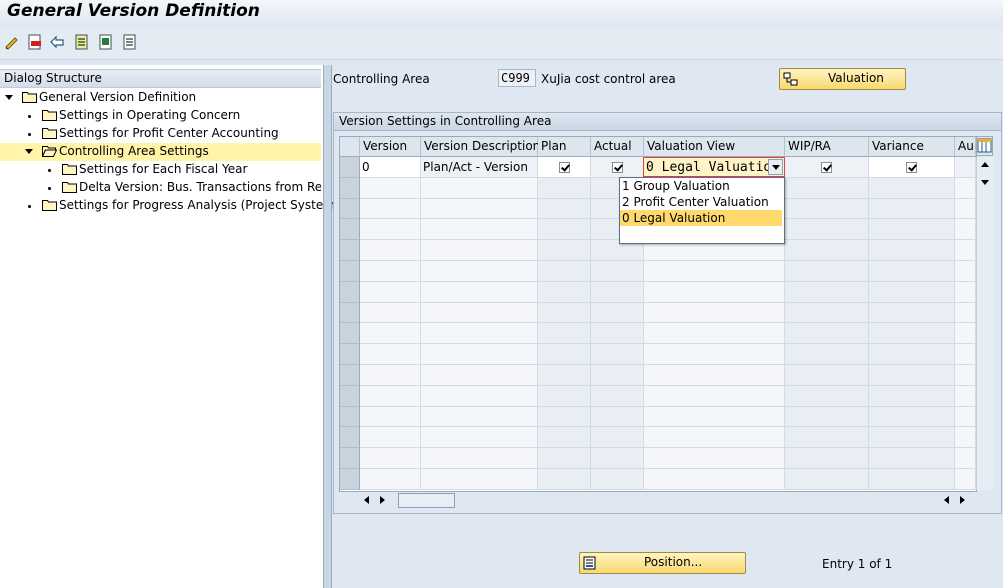 The height and width of the screenshot is (588, 1003). Describe the element at coordinates (827, 147) in the screenshot. I see `column-header-wip-ra: WIP/RA` at that location.